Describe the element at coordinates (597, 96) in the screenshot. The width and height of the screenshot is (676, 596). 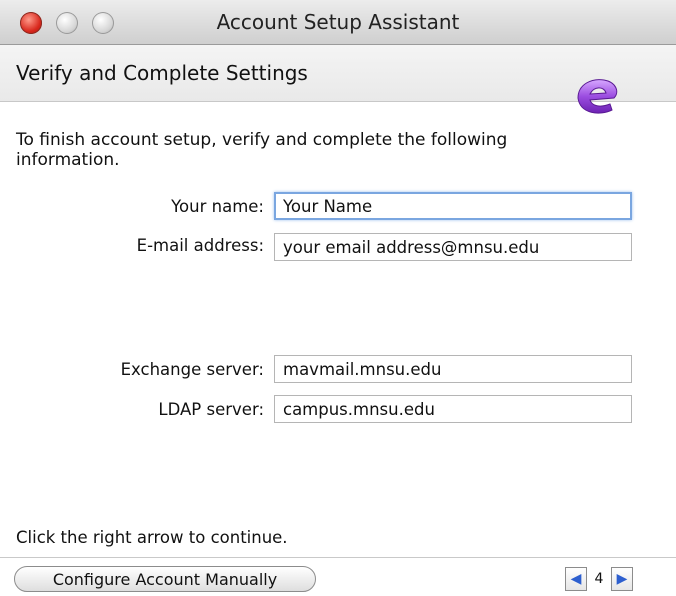
I see `entourage-logo-icon` at that location.